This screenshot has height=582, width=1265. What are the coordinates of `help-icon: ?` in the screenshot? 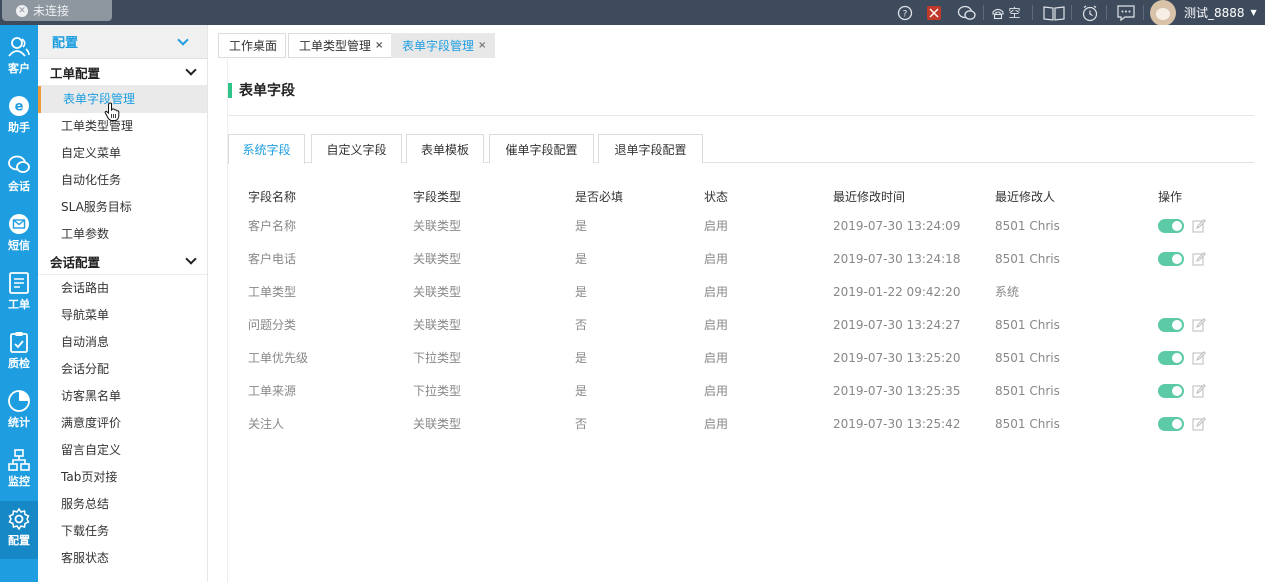 It's located at (905, 12).